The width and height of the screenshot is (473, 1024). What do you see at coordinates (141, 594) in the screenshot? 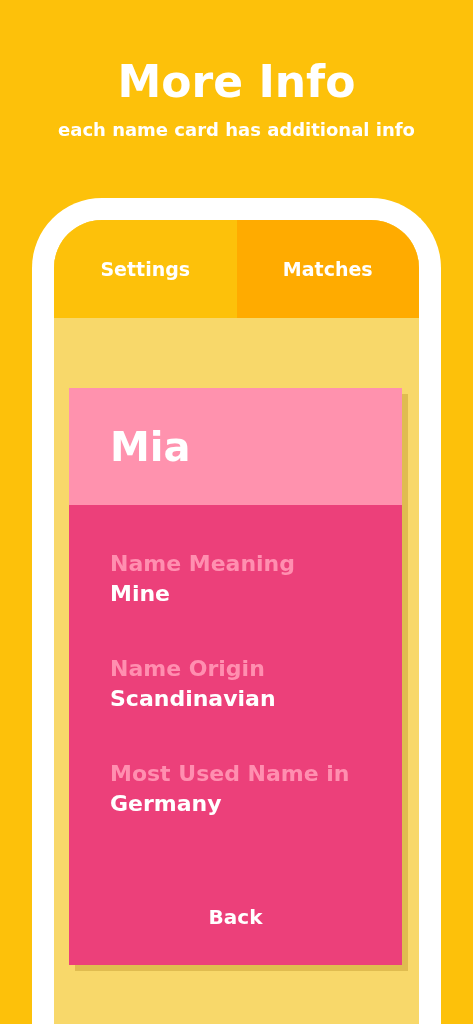
I see `field-value: Mine` at bounding box center [141, 594].